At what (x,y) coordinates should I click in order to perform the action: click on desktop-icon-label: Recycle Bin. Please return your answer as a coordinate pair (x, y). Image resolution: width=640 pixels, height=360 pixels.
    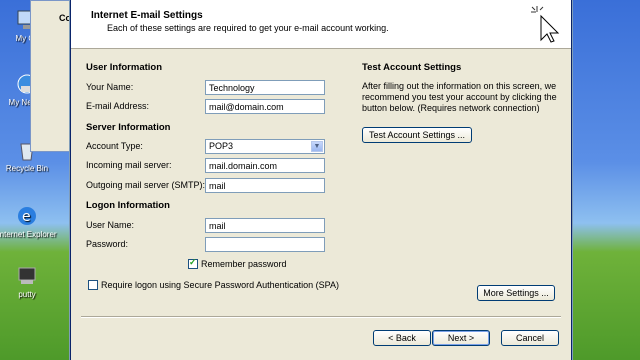
    Looking at the image, I should click on (27, 168).